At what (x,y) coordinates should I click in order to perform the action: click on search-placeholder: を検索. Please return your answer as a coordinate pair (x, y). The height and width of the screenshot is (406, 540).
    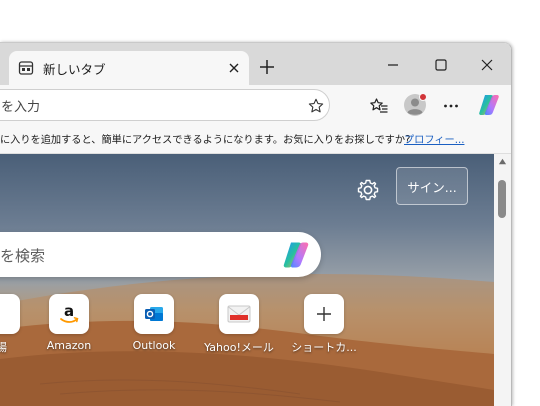
    Looking at the image, I should click on (23, 256).